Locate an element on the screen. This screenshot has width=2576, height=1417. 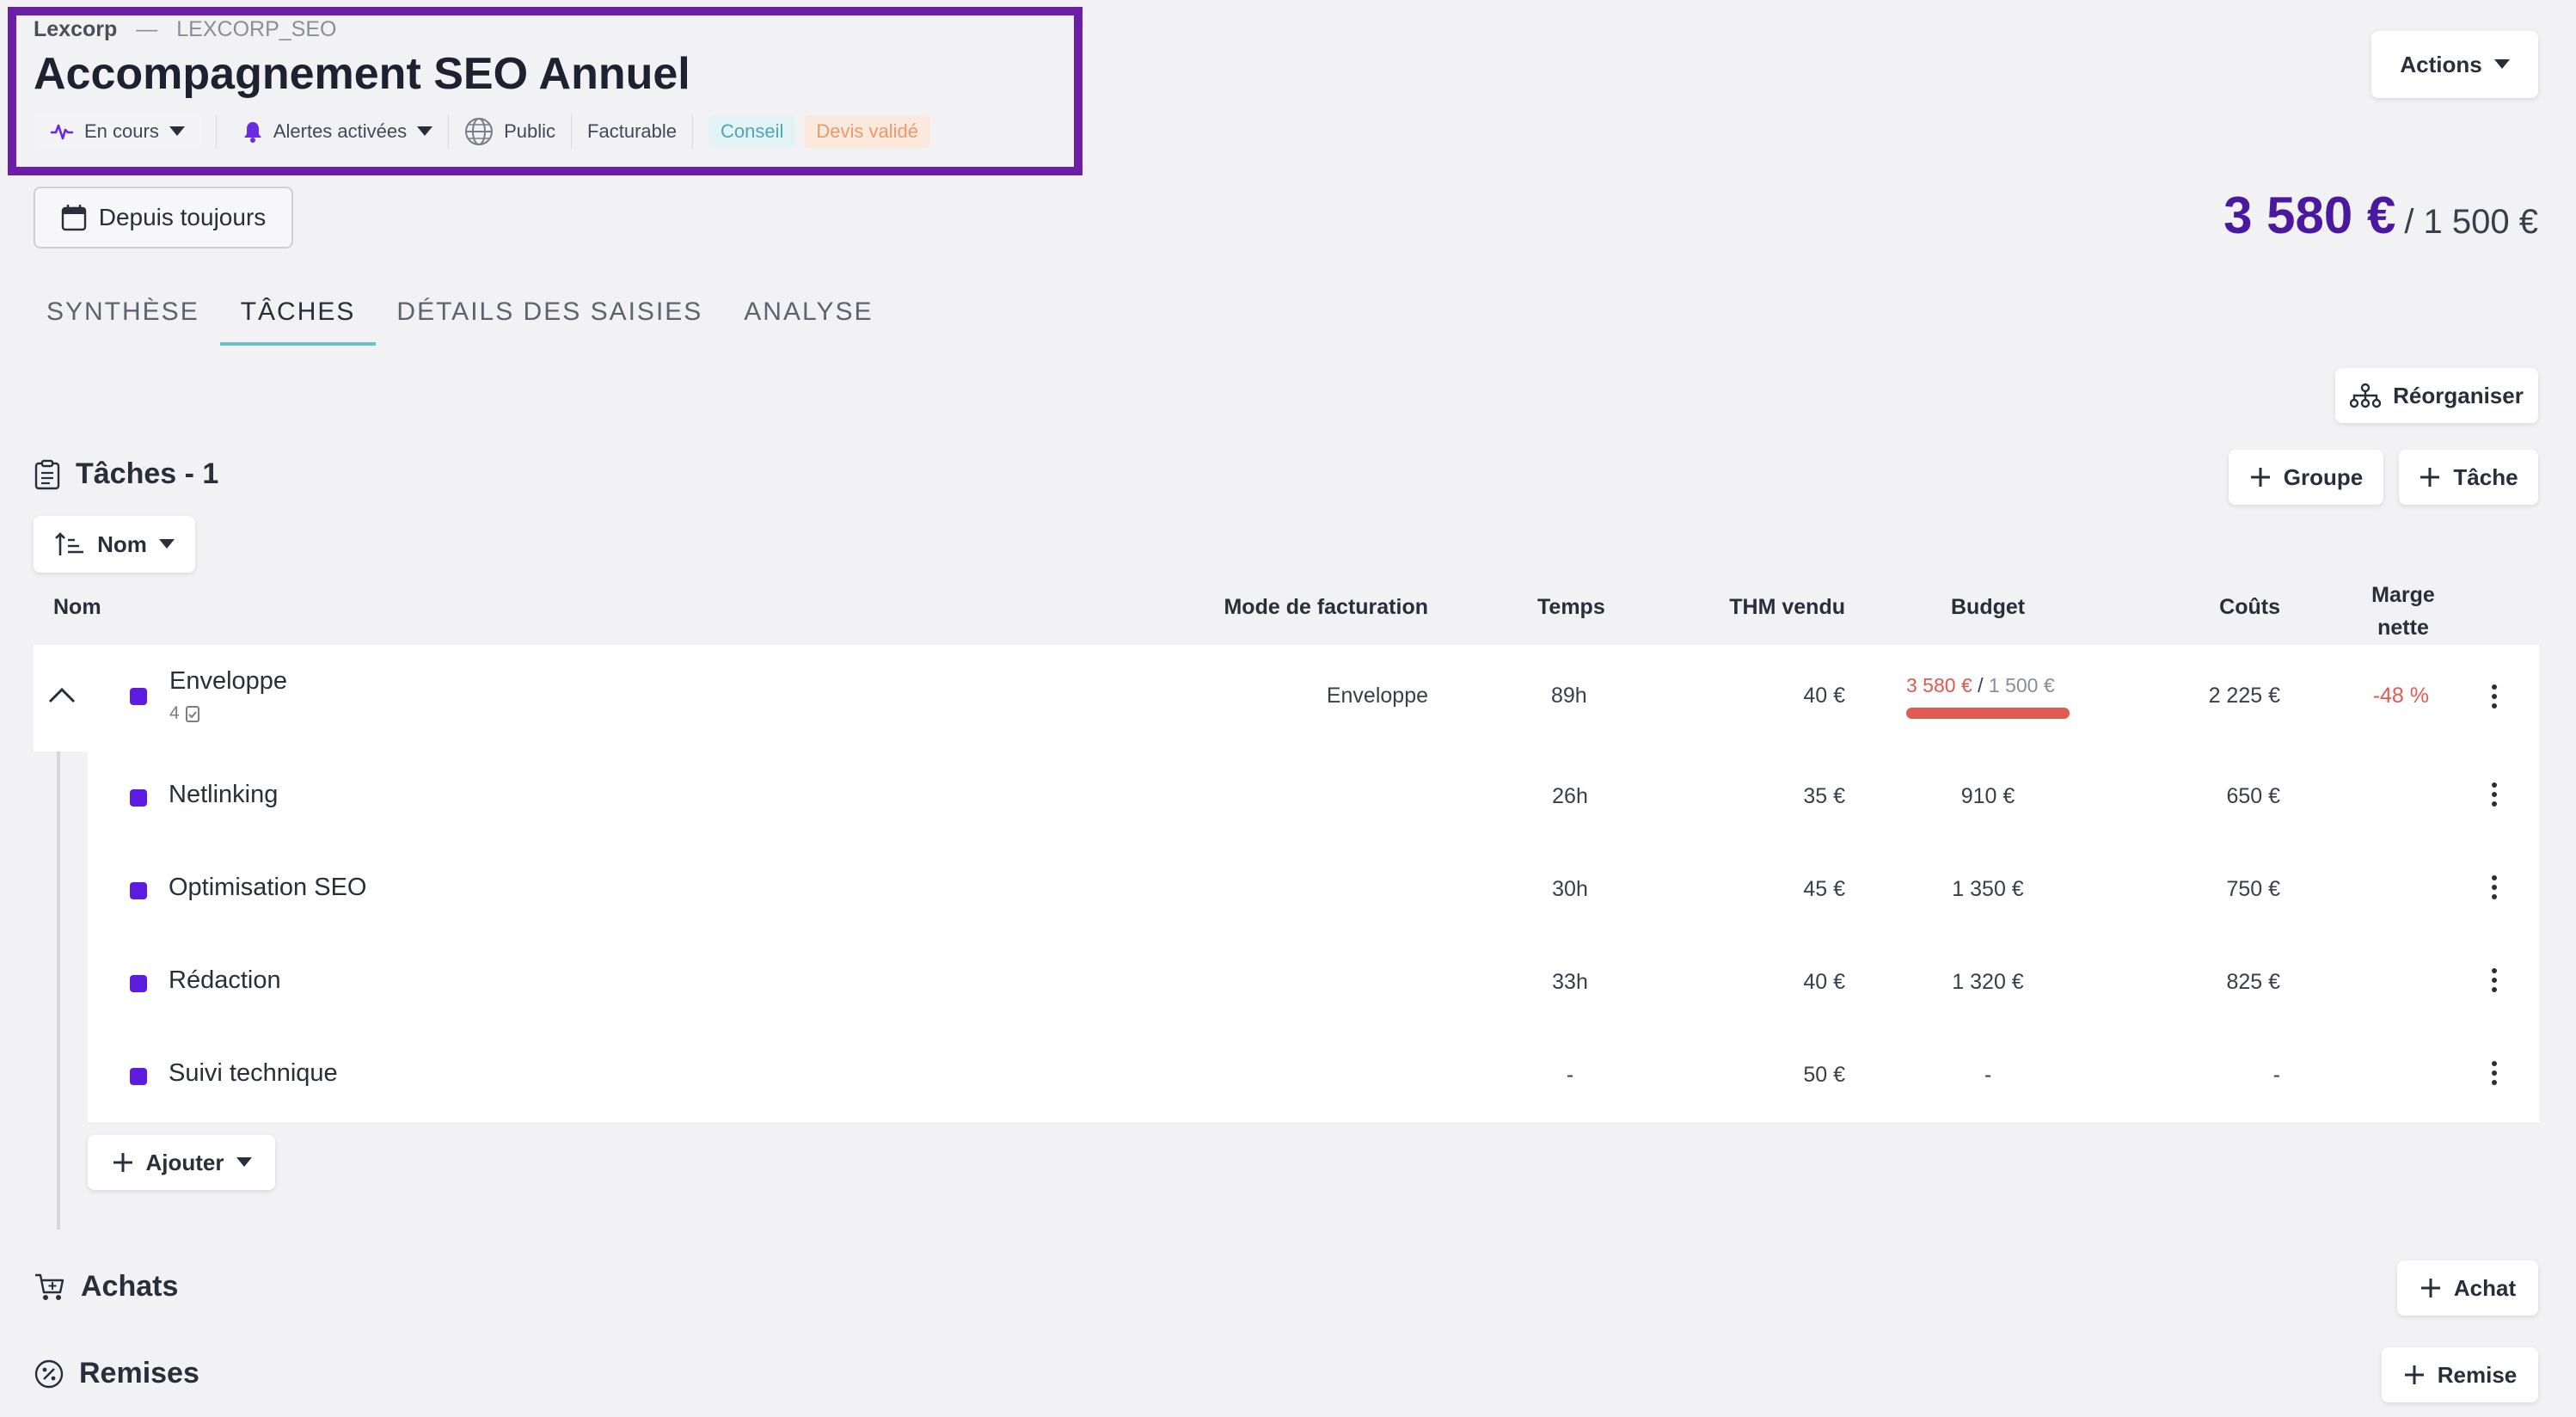
tag-devis-valide: Devis validé is located at coordinates (867, 131).